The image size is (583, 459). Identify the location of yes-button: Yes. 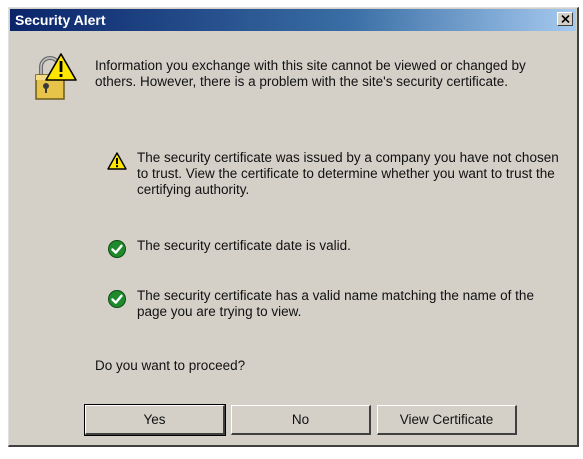
(155, 420).